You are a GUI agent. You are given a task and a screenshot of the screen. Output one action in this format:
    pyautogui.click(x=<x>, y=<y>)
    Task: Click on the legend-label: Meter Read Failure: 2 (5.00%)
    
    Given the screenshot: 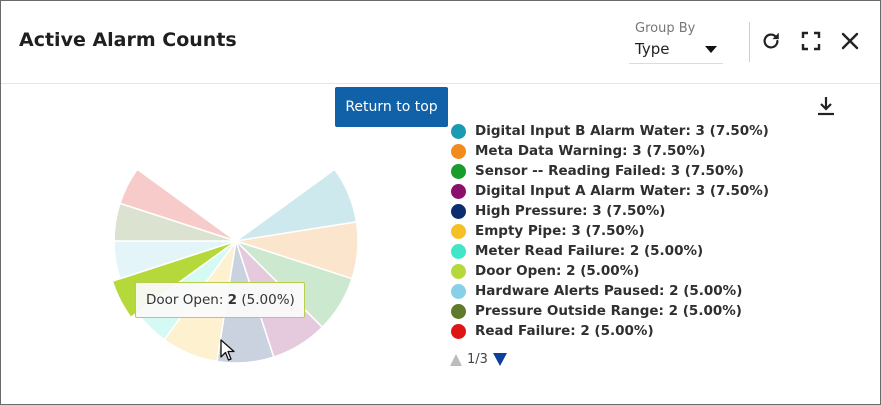 What is the action you would take?
    pyautogui.click(x=589, y=251)
    